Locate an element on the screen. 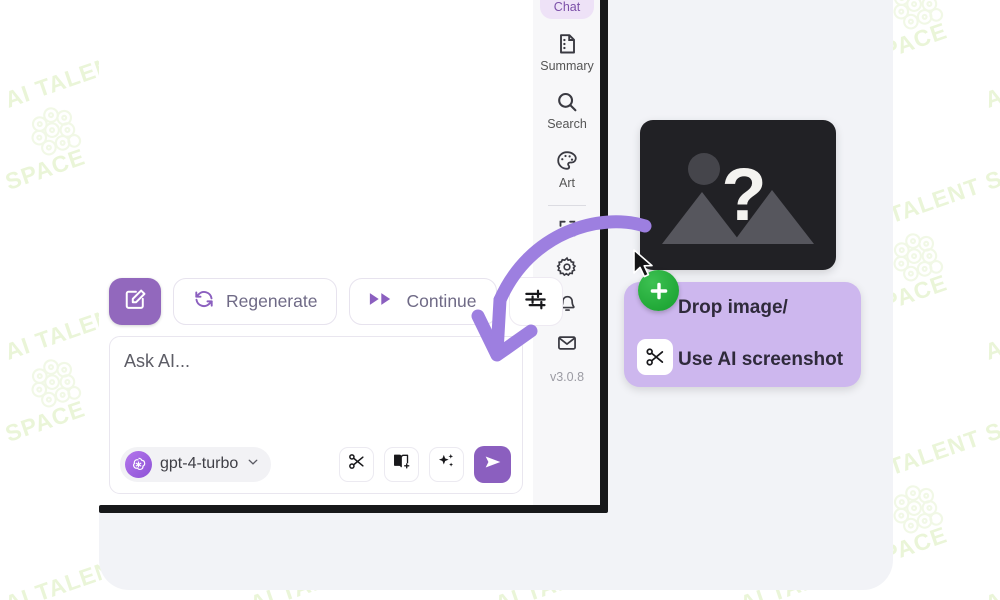  edit-square-icon is located at coordinates (135, 302).